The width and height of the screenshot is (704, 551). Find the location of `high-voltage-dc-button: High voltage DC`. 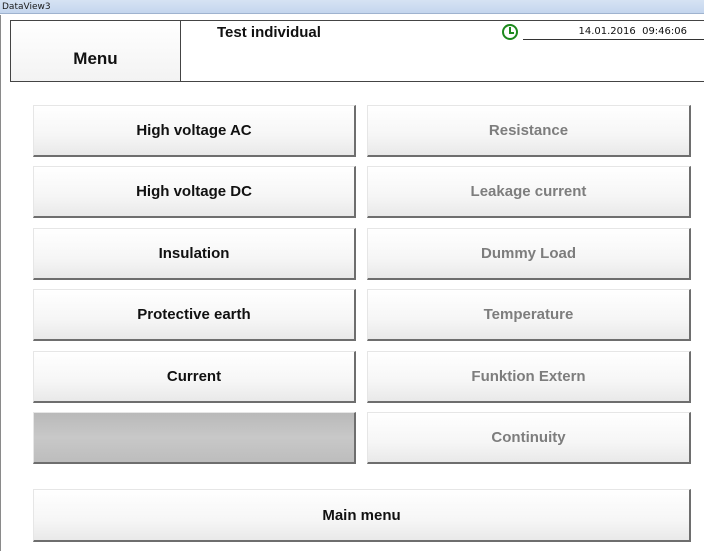

high-voltage-dc-button: High voltage DC is located at coordinates (194, 192).